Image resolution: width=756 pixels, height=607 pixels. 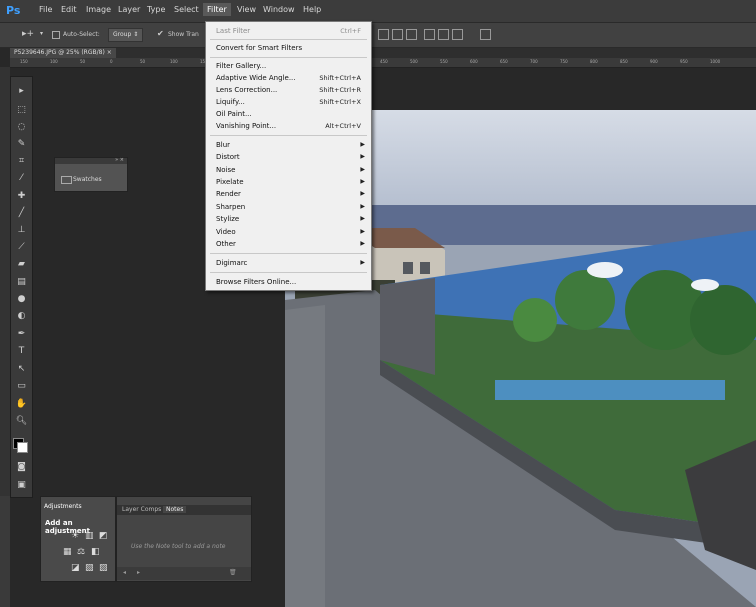 I want to click on distribute-left-icon, so click(x=429, y=34).